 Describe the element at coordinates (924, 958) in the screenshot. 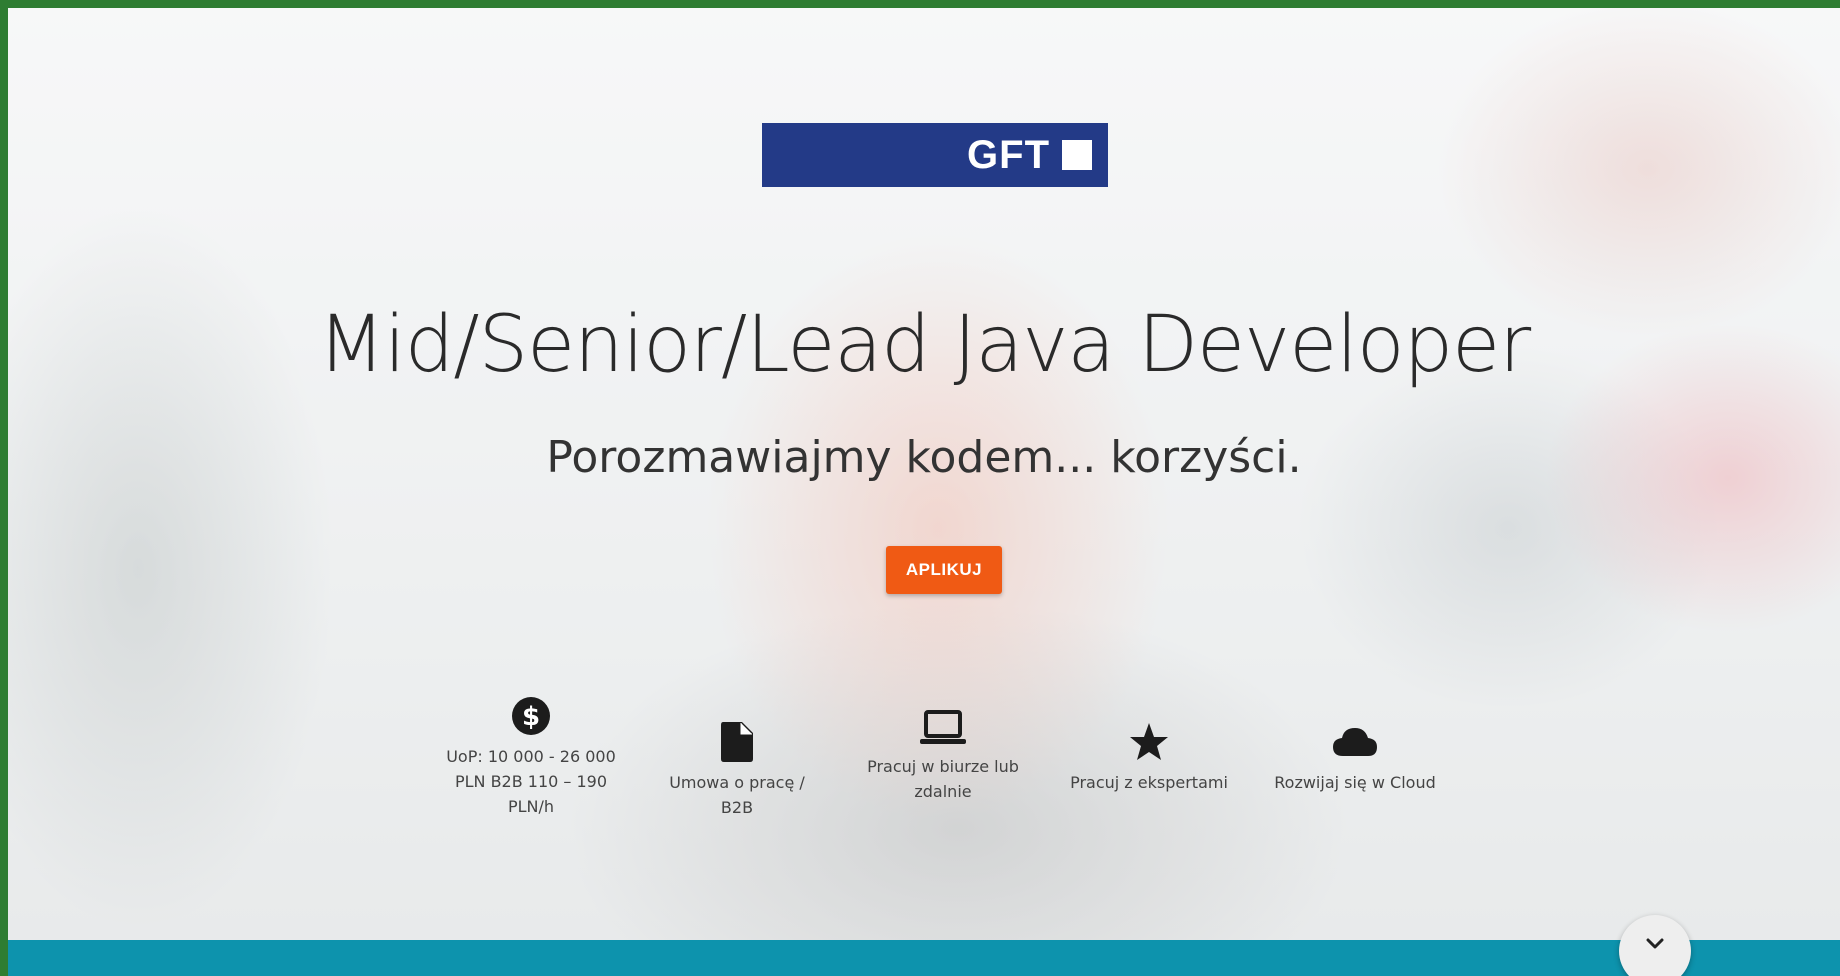

I see `bottom-bar` at that location.